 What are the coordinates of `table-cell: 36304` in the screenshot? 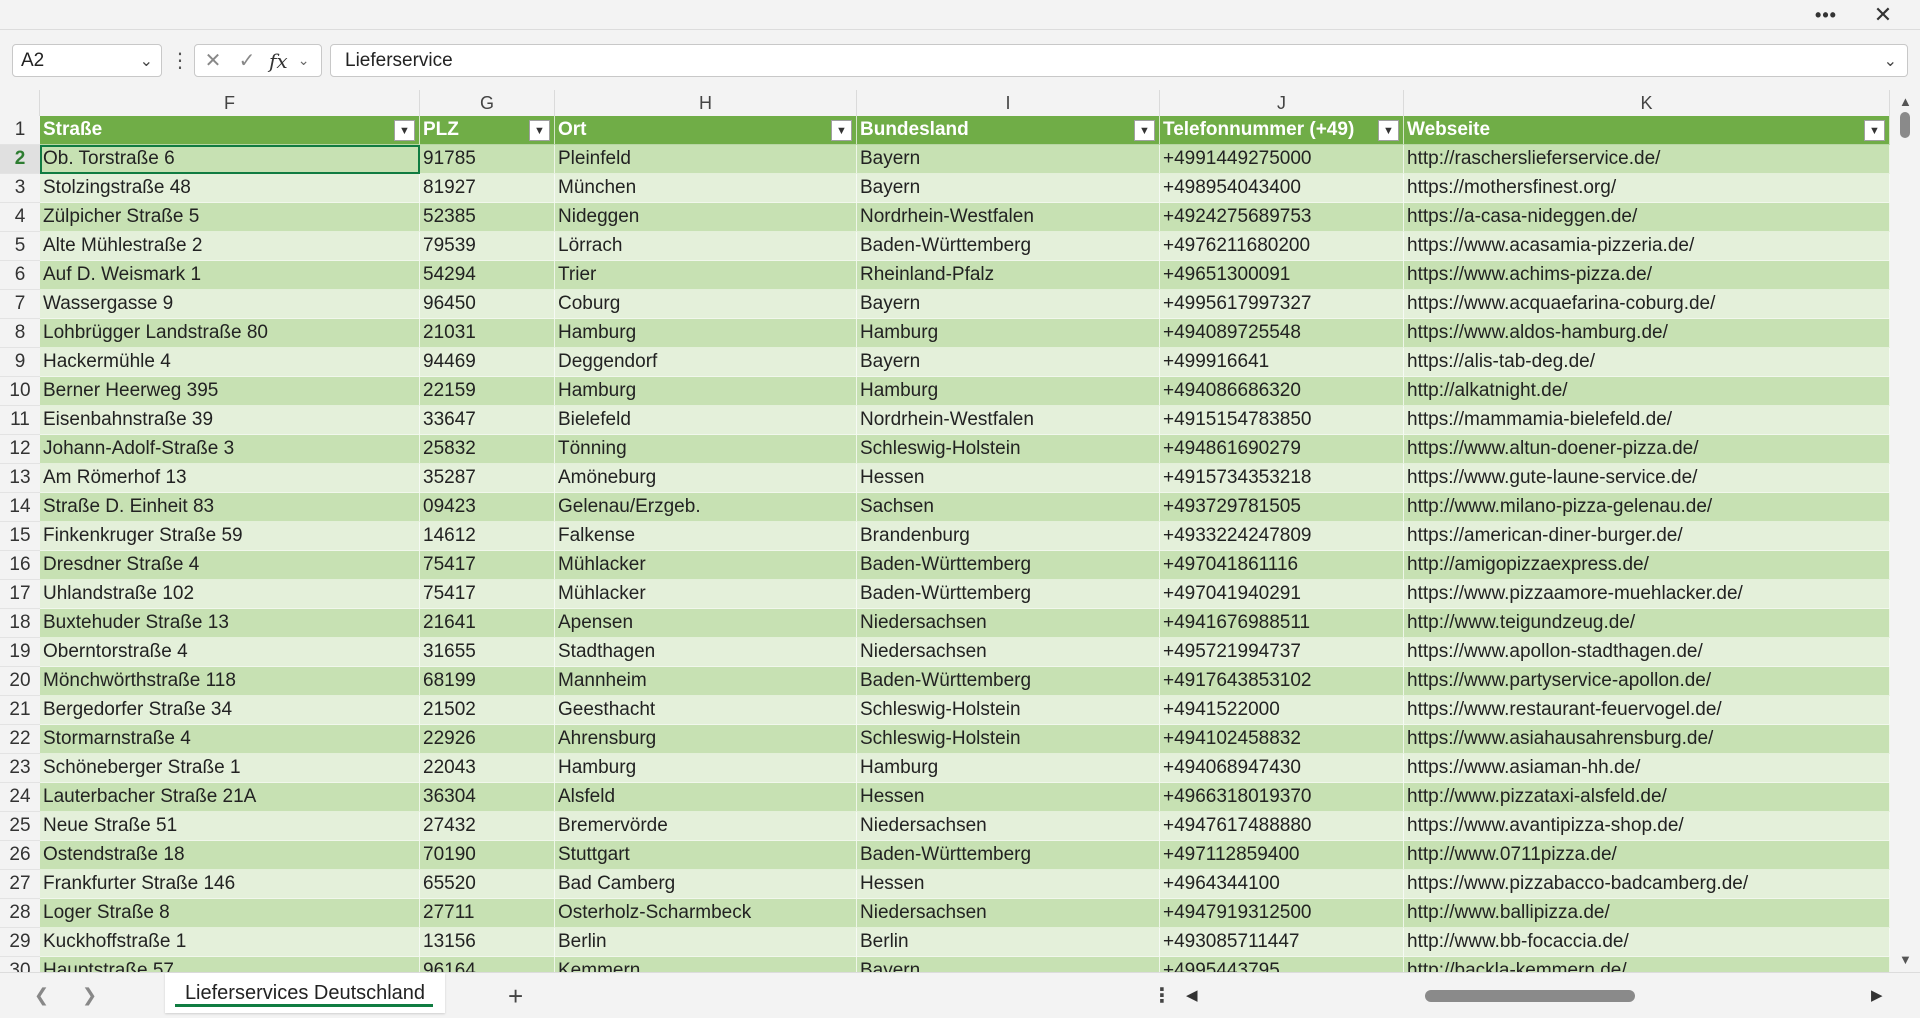 It's located at (487, 797).